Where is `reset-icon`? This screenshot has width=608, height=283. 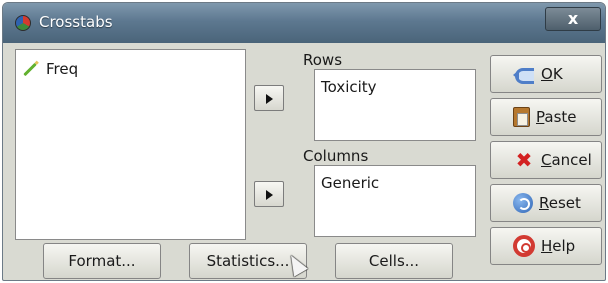 reset-icon is located at coordinates (523, 203).